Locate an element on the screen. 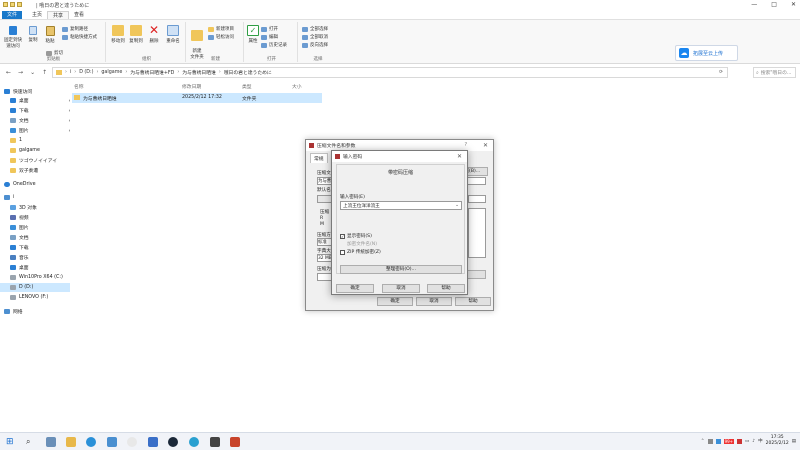 The image size is (800, 450). close-button: ✕ is located at coordinates (793, 4).